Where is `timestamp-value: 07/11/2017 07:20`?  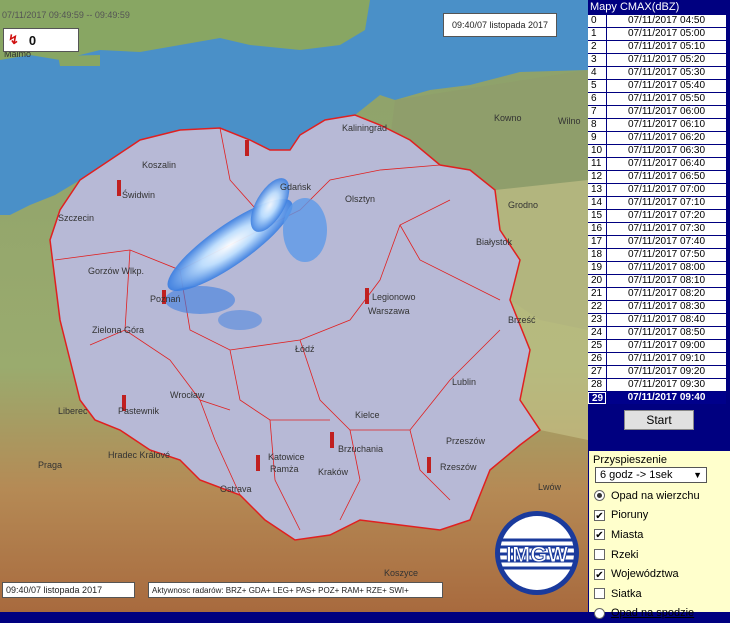
timestamp-value: 07/11/2017 07:20 is located at coordinates (666, 216).